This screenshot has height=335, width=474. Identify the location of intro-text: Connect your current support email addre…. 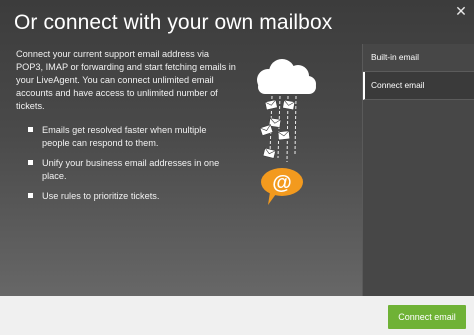
(126, 80).